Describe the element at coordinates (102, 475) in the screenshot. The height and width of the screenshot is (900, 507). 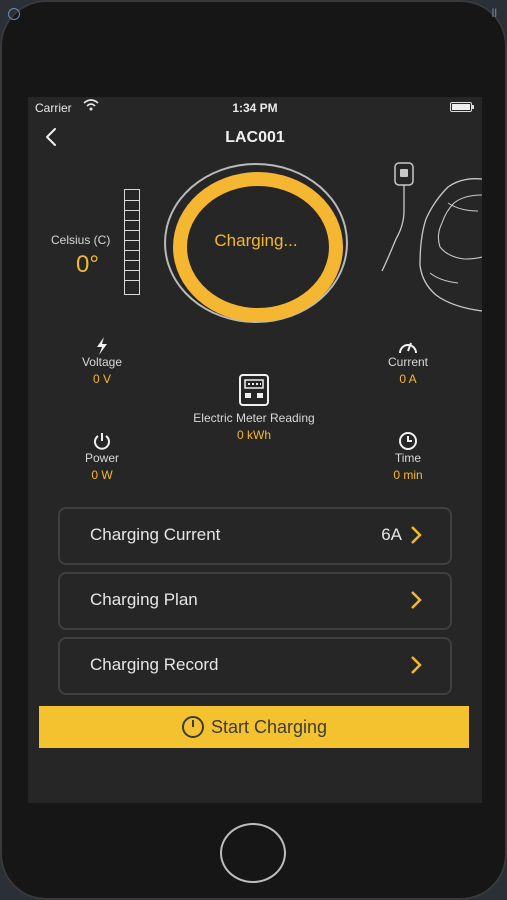
I see `power-value: 0 W` at that location.